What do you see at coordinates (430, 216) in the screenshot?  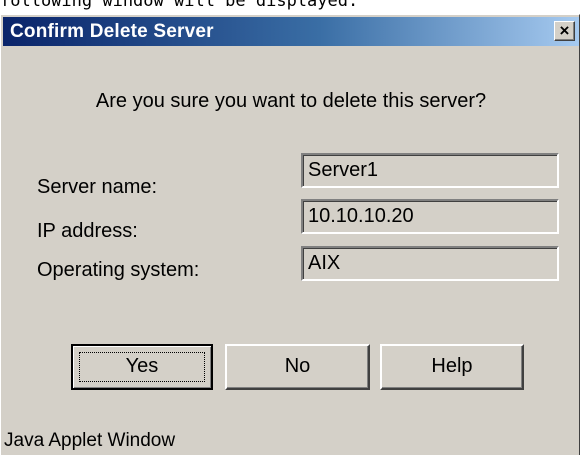 I see `ip-address-field: 10.10.10.20` at bounding box center [430, 216].